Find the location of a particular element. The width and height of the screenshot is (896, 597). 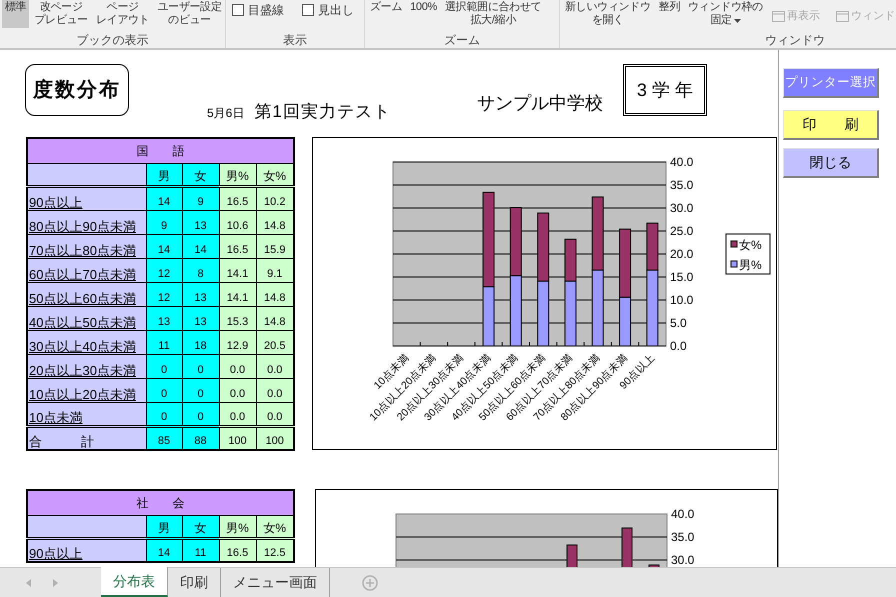

checkbox-label: 見出し is located at coordinates (336, 10).